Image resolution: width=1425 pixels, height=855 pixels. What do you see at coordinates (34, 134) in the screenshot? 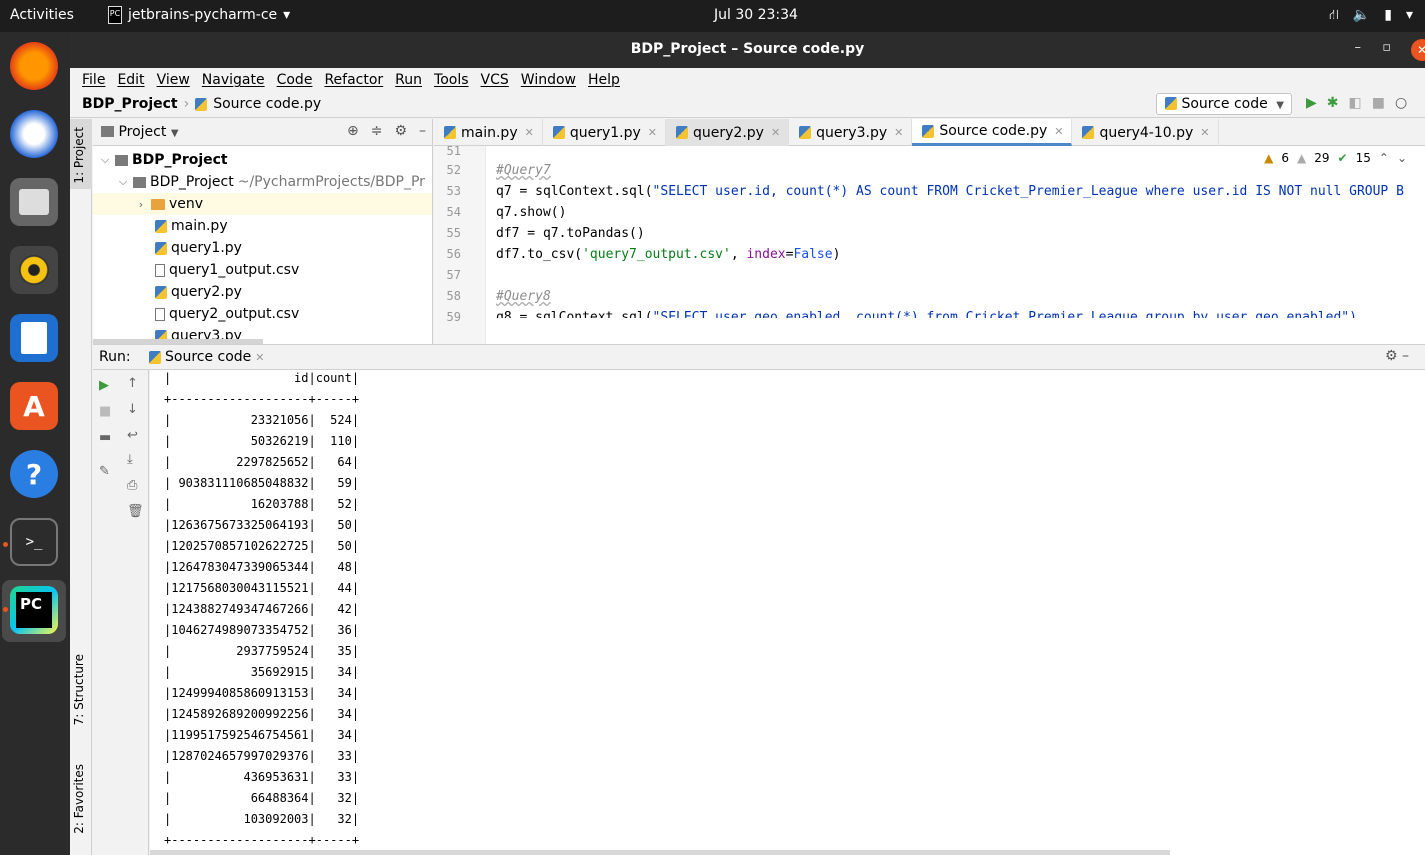
I see `thunderbird-icon` at bounding box center [34, 134].